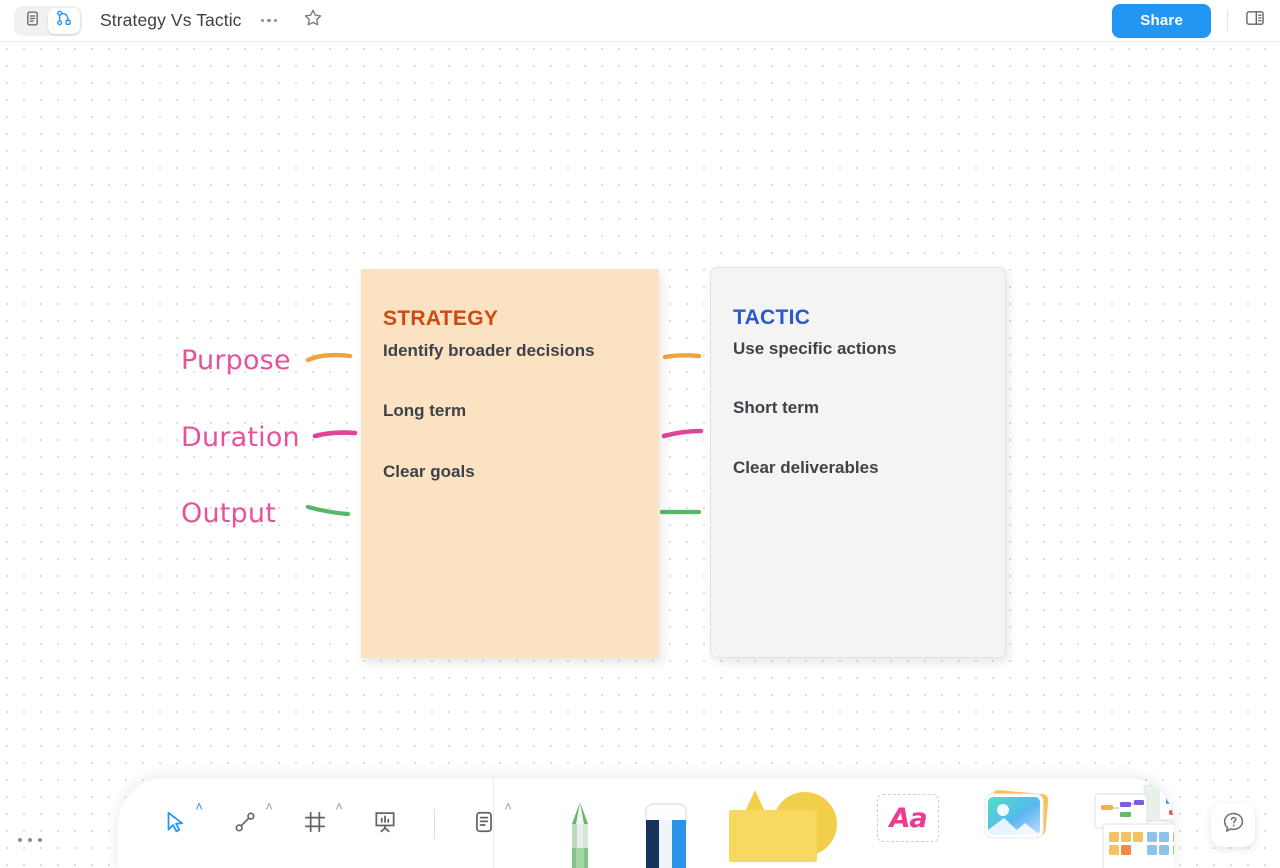  Describe the element at coordinates (681, 513) in the screenshot. I see `connector-stroke-output-right` at that location.